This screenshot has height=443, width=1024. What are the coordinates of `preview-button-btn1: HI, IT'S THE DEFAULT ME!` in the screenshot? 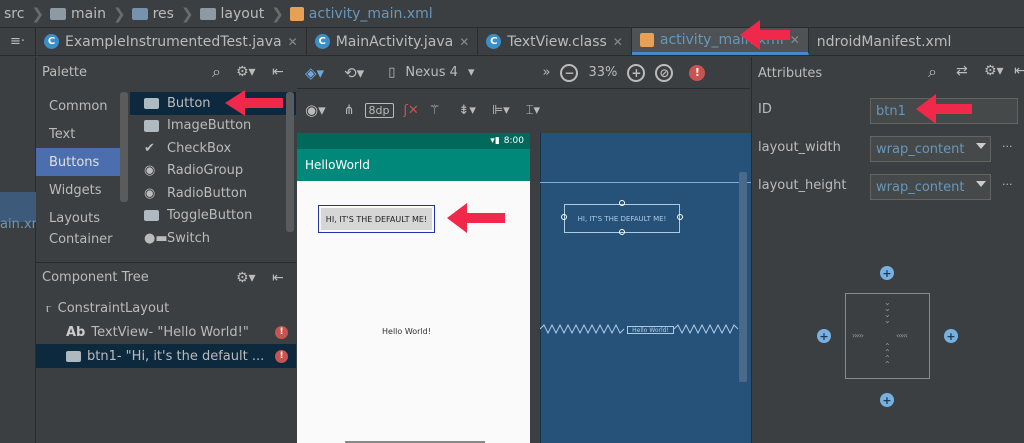 It's located at (376, 219).